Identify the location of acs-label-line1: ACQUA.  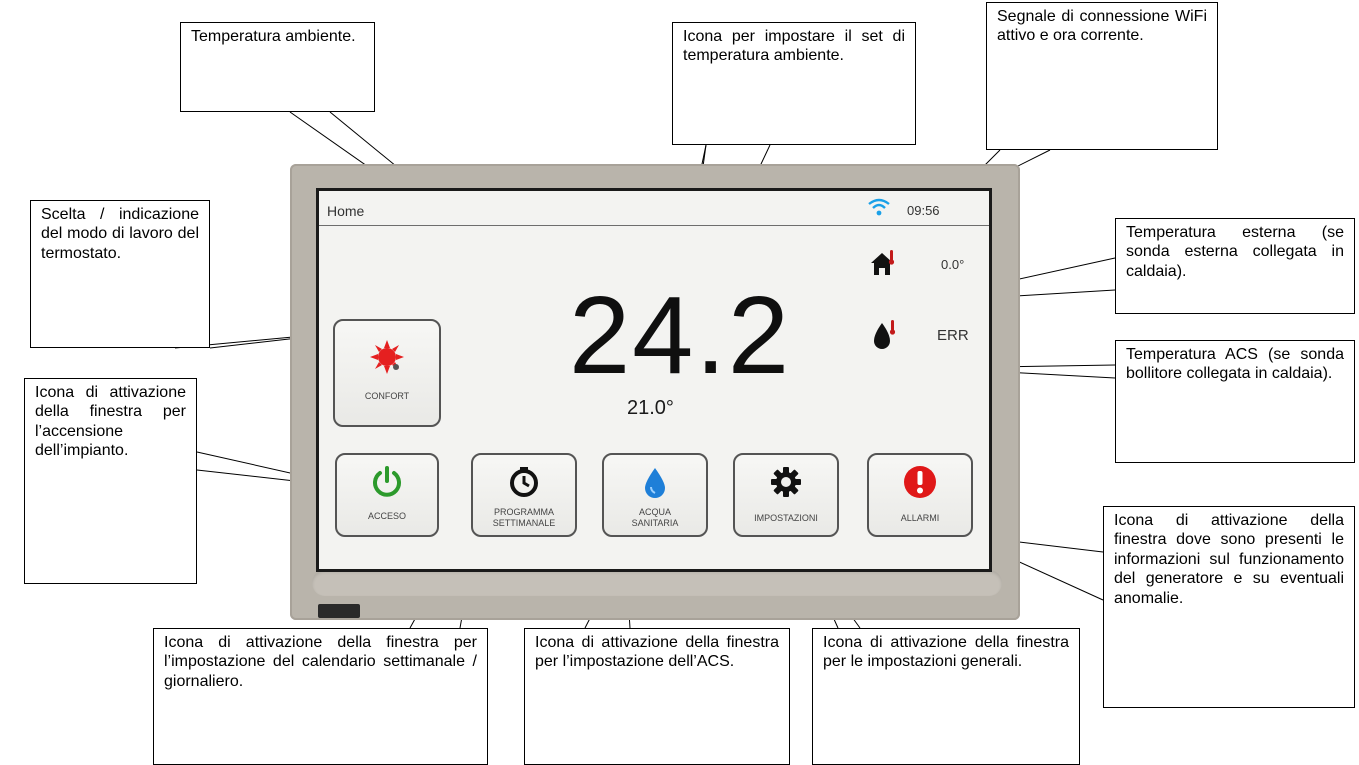
(654, 512).